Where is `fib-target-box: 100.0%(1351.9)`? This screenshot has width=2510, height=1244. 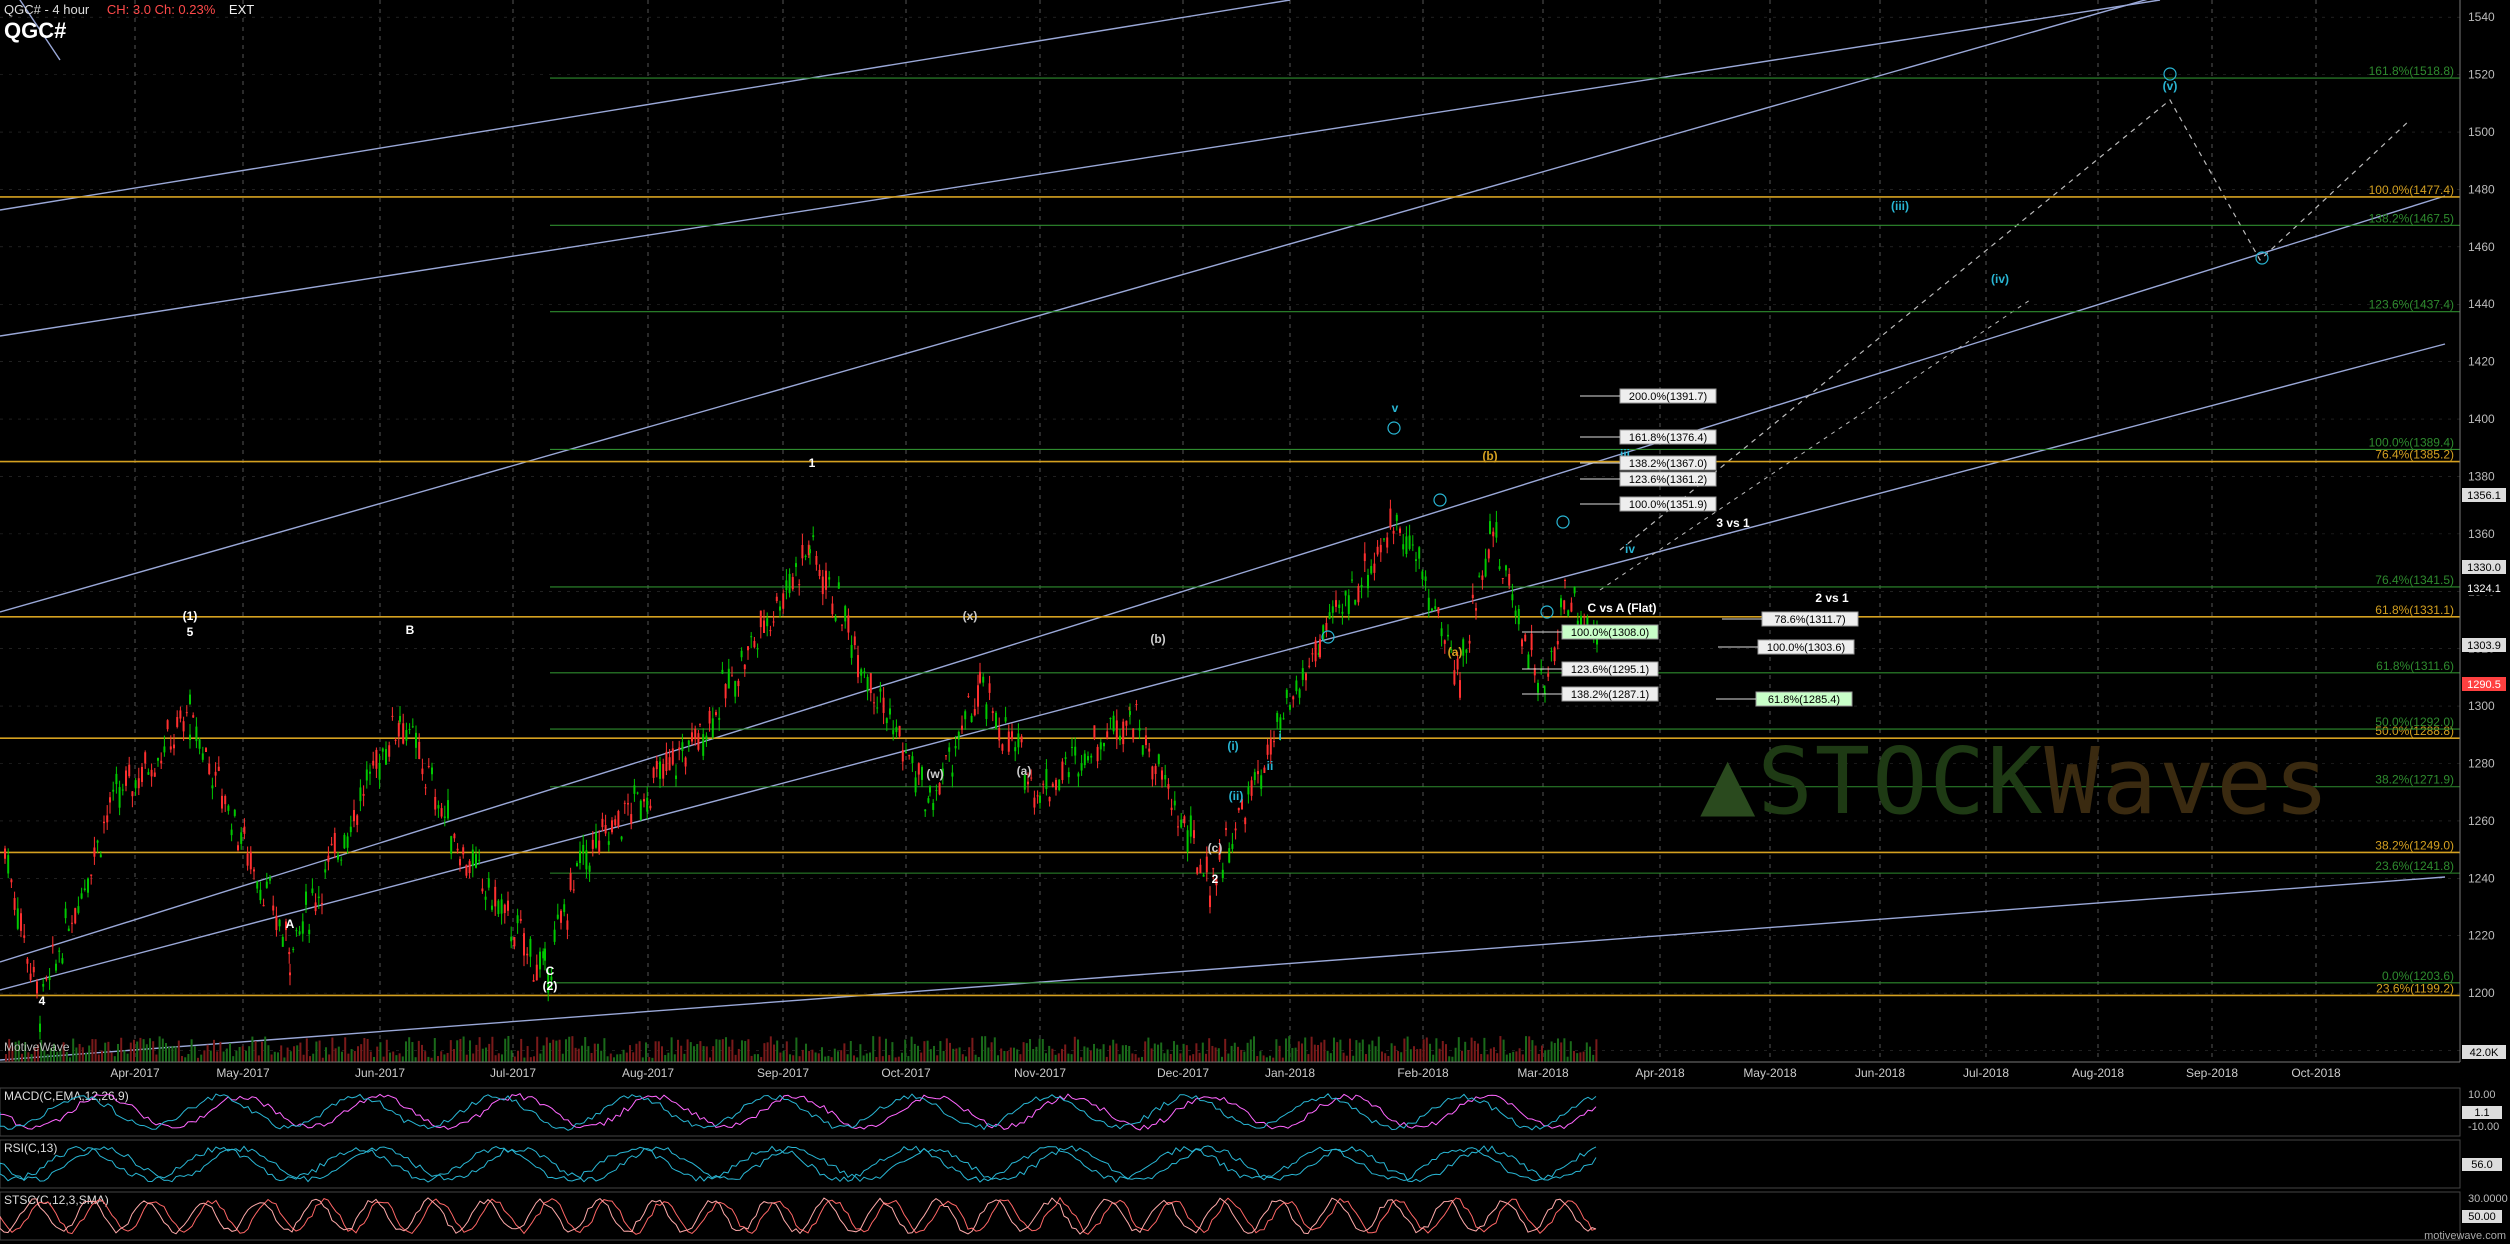 fib-target-box: 100.0%(1351.9) is located at coordinates (1648, 504).